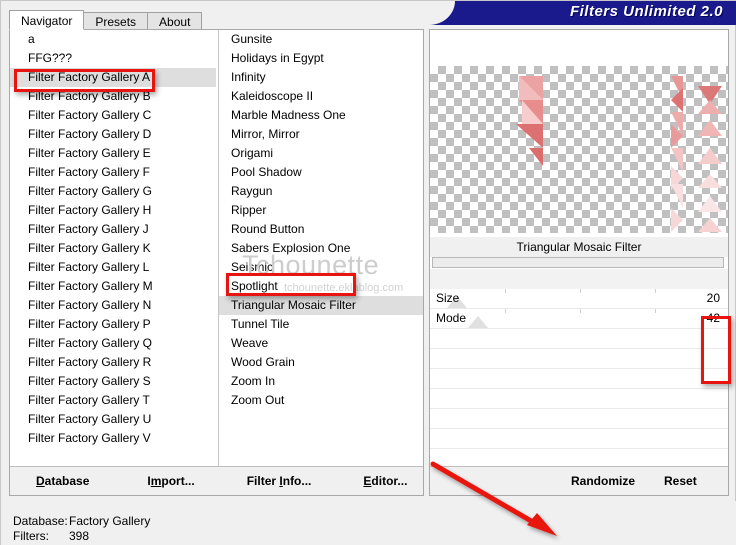  Describe the element at coordinates (321, 115) in the screenshot. I see `list-item: Marble Madness One` at that location.